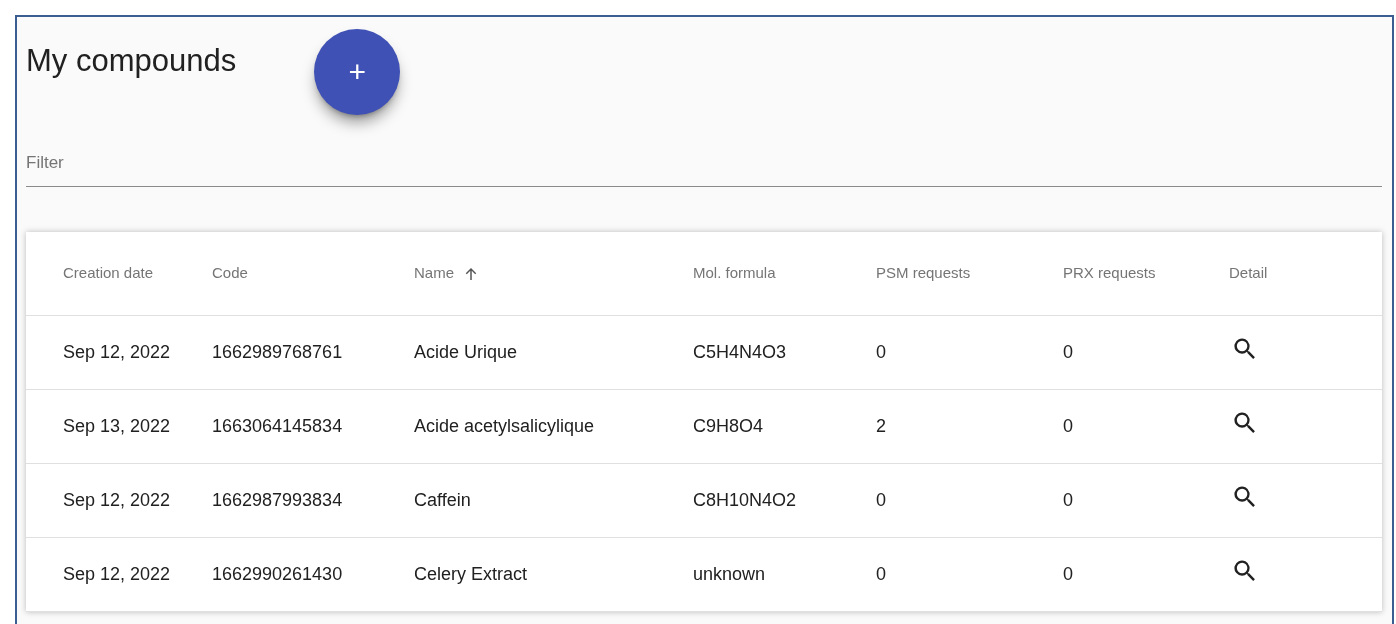  Describe the element at coordinates (881, 426) in the screenshot. I see `table-cell: 2` at that location.